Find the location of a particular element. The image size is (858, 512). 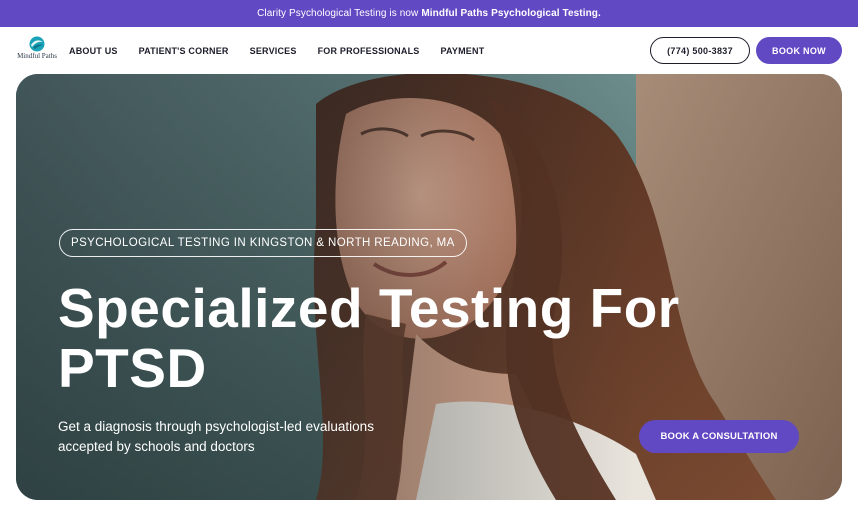

nav-item-about-us: ABOUT US is located at coordinates (93, 51).